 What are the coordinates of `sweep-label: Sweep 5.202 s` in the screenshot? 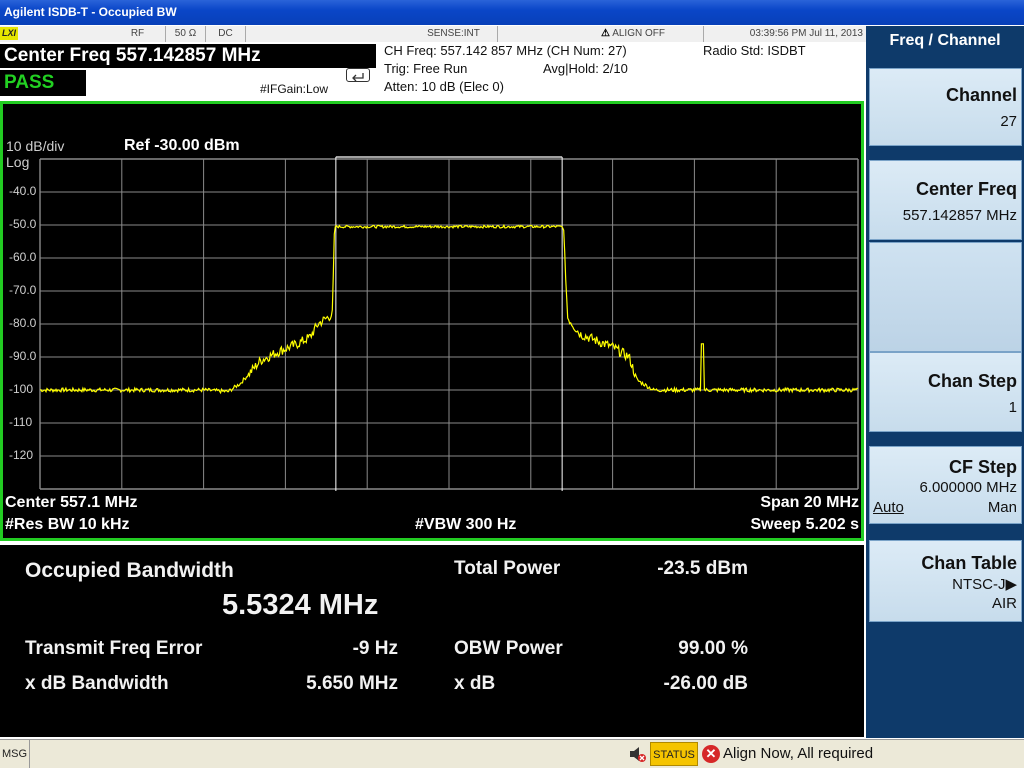 It's located at (804, 524).